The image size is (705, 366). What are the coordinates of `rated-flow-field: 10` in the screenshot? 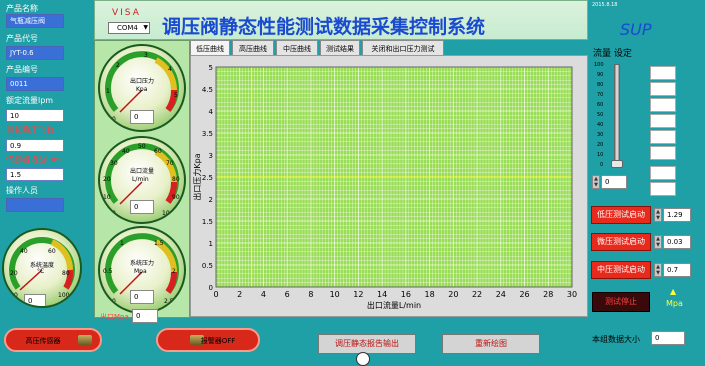 It's located at (35, 115).